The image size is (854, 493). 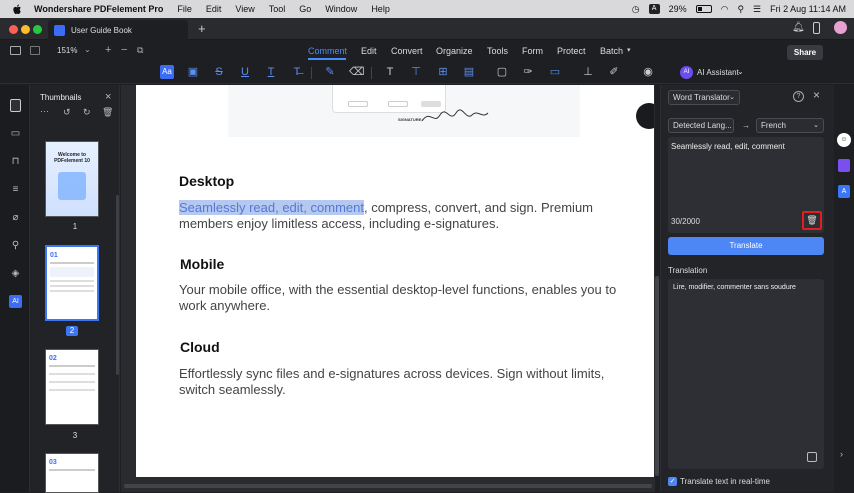 I want to click on area-highlight-icon: ▣, so click(x=193, y=72).